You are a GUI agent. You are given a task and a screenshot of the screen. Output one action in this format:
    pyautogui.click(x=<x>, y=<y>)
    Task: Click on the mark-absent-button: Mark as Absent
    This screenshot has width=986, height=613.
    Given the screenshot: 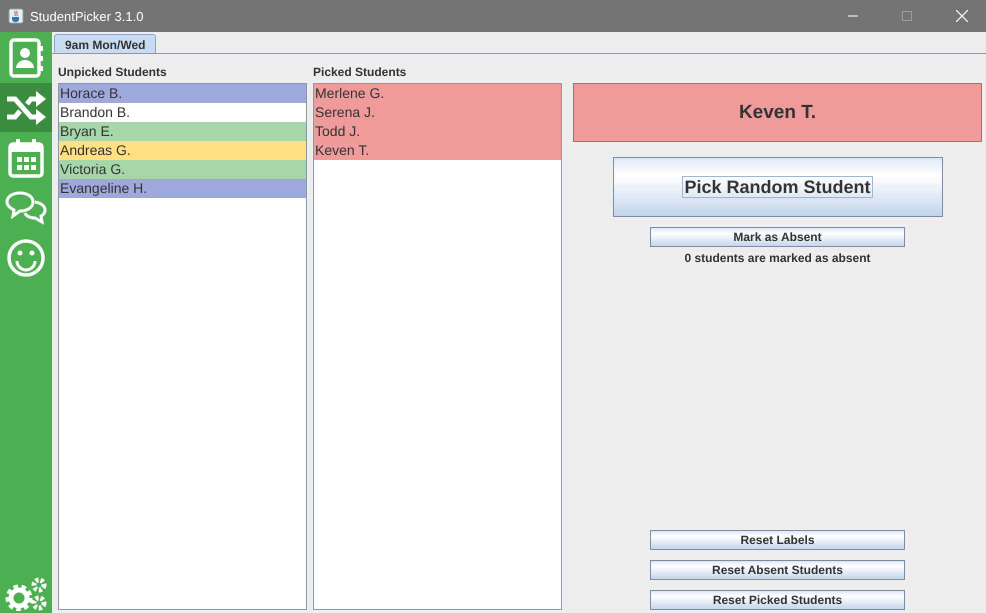 What is the action you would take?
    pyautogui.click(x=777, y=237)
    